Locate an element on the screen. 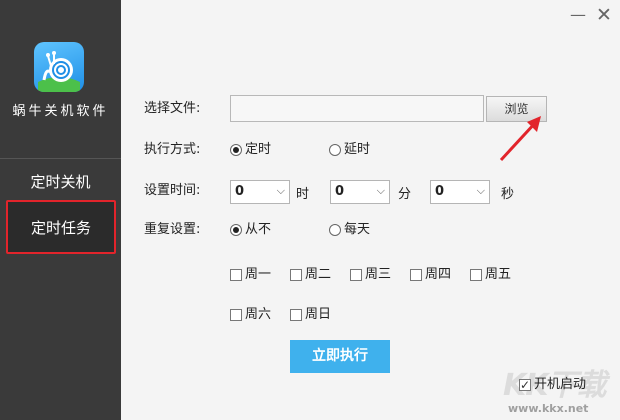 This screenshot has height=420, width=620. weekday-checkbox-sat: 周六 is located at coordinates (250, 315).